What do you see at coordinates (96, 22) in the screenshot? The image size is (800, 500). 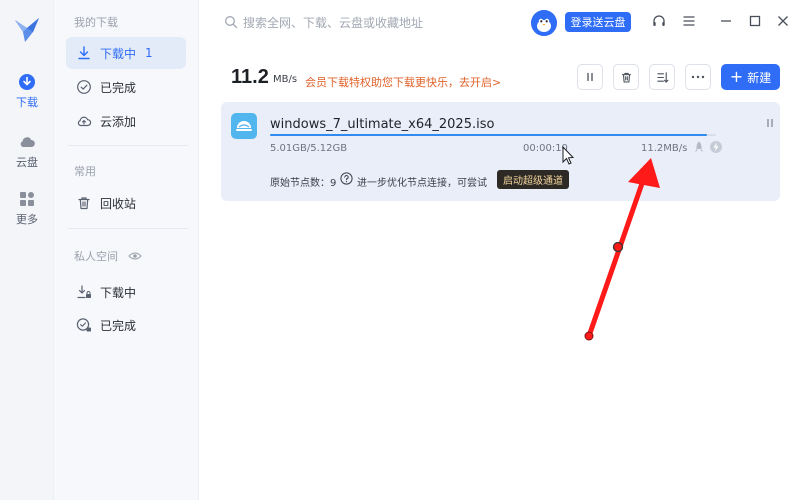 I see `my-downloads-heading: 我的下载` at bounding box center [96, 22].